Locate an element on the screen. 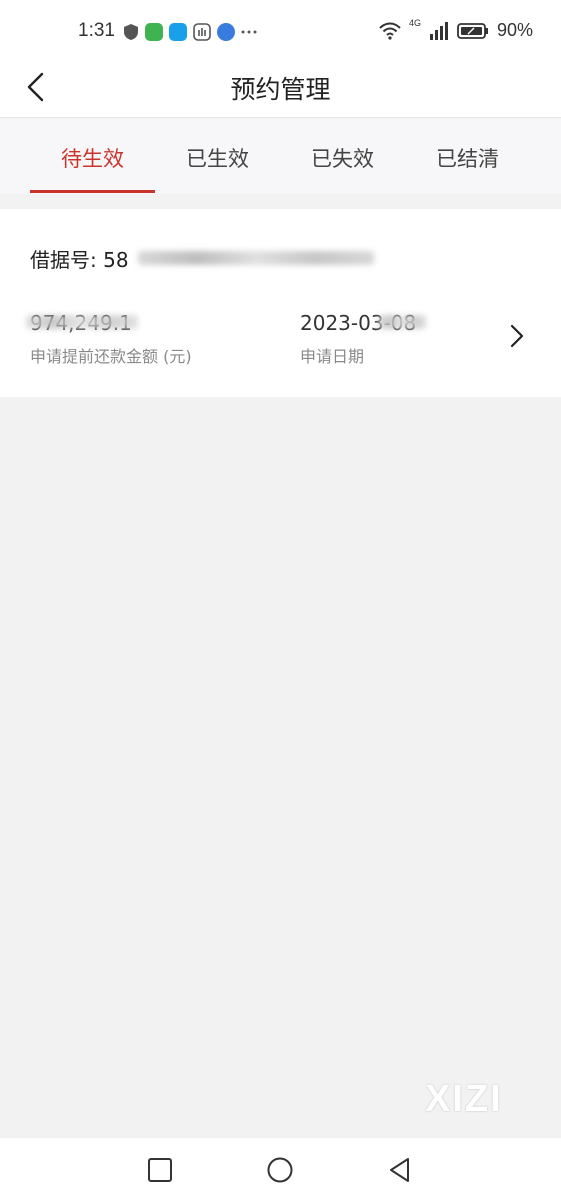 This screenshot has height=1200, width=561. application-date-label: 申请日期 is located at coordinates (332, 356).